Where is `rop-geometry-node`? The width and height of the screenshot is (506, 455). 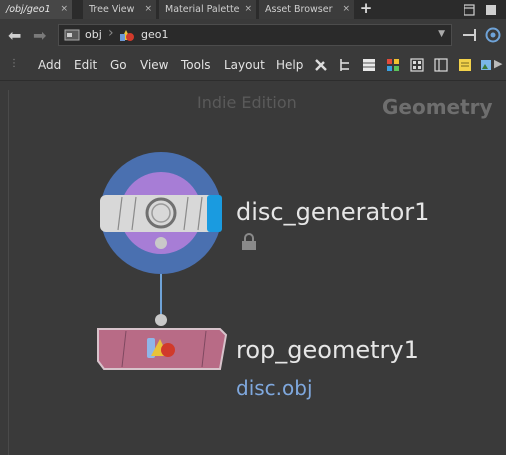 rop-geometry-node is located at coordinates (162, 349).